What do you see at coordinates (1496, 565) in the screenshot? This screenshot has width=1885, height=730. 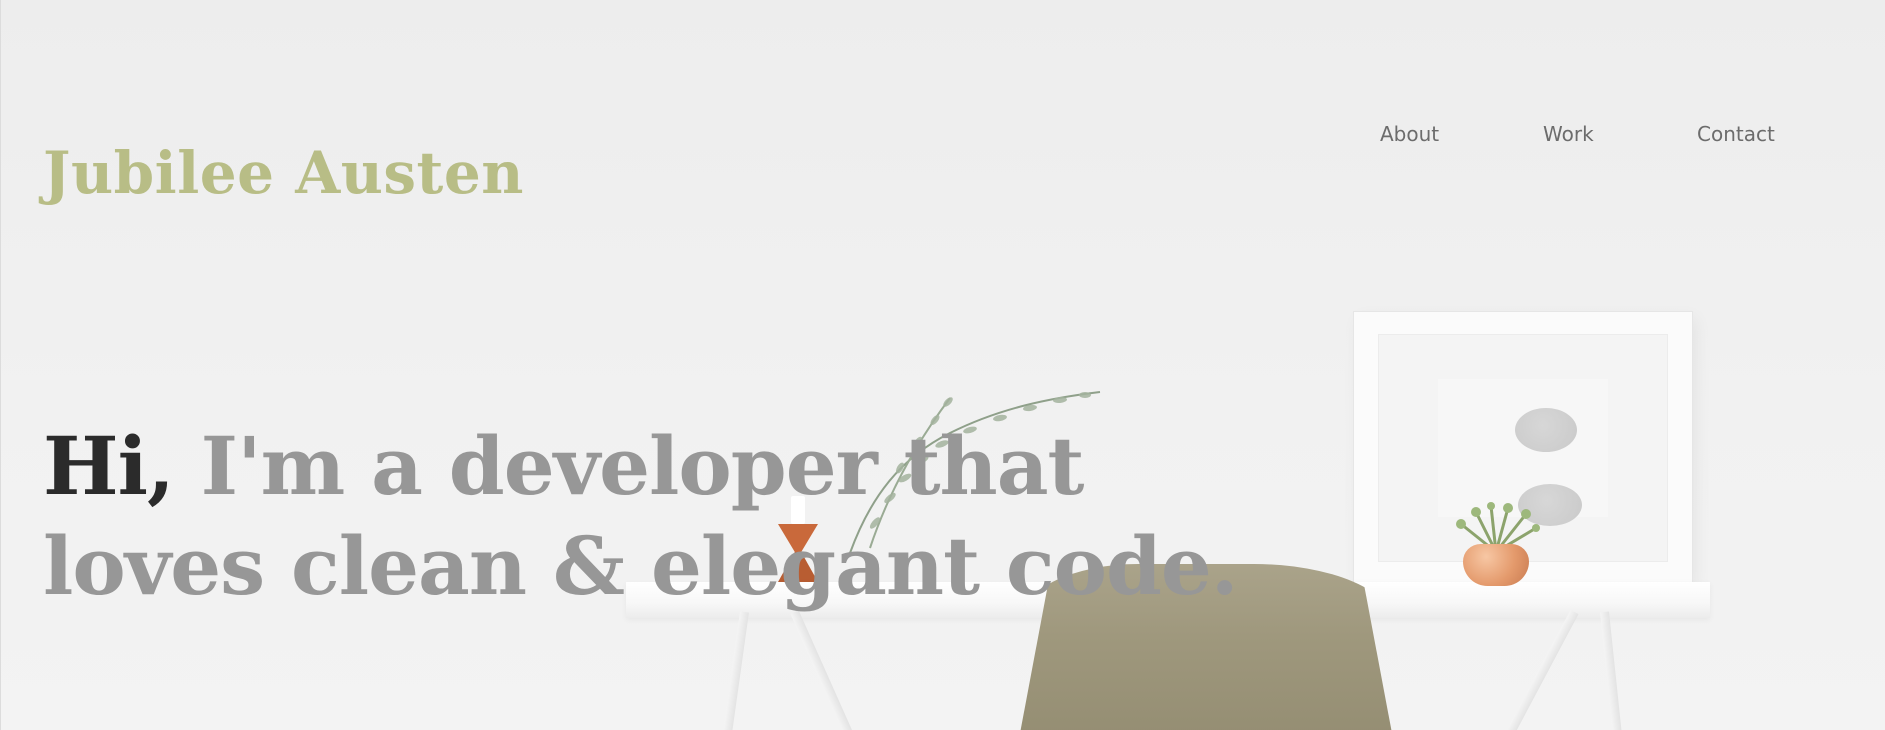 I see `copper-pot` at bounding box center [1496, 565].